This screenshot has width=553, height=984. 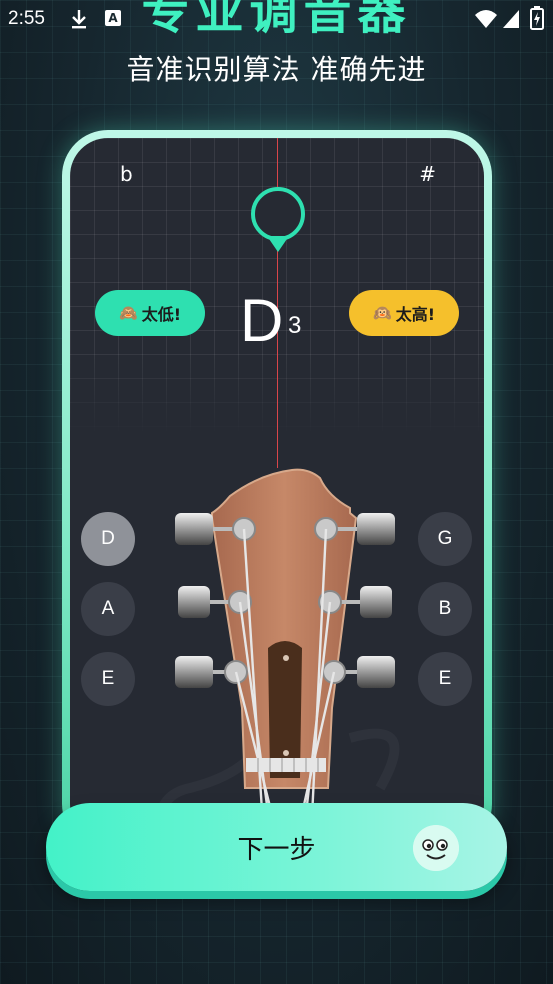 I want to click on string-button-left-1: D, so click(x=108, y=539).